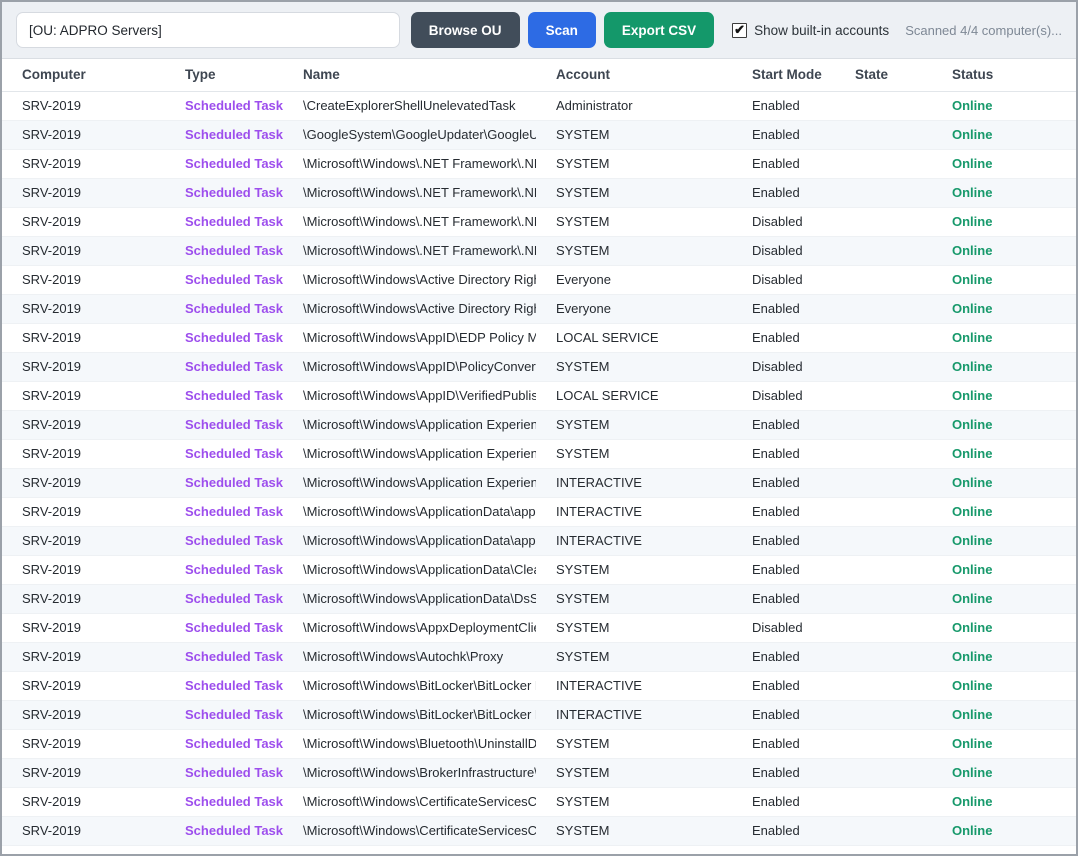  I want to click on show-builtin-checkbox, so click(740, 30).